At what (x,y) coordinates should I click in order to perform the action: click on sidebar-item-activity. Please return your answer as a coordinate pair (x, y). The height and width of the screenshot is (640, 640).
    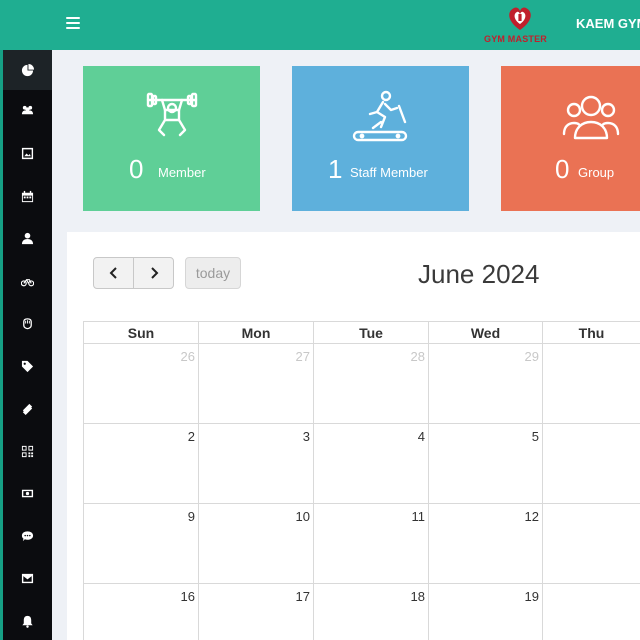
    Looking at the image, I should click on (27, 281).